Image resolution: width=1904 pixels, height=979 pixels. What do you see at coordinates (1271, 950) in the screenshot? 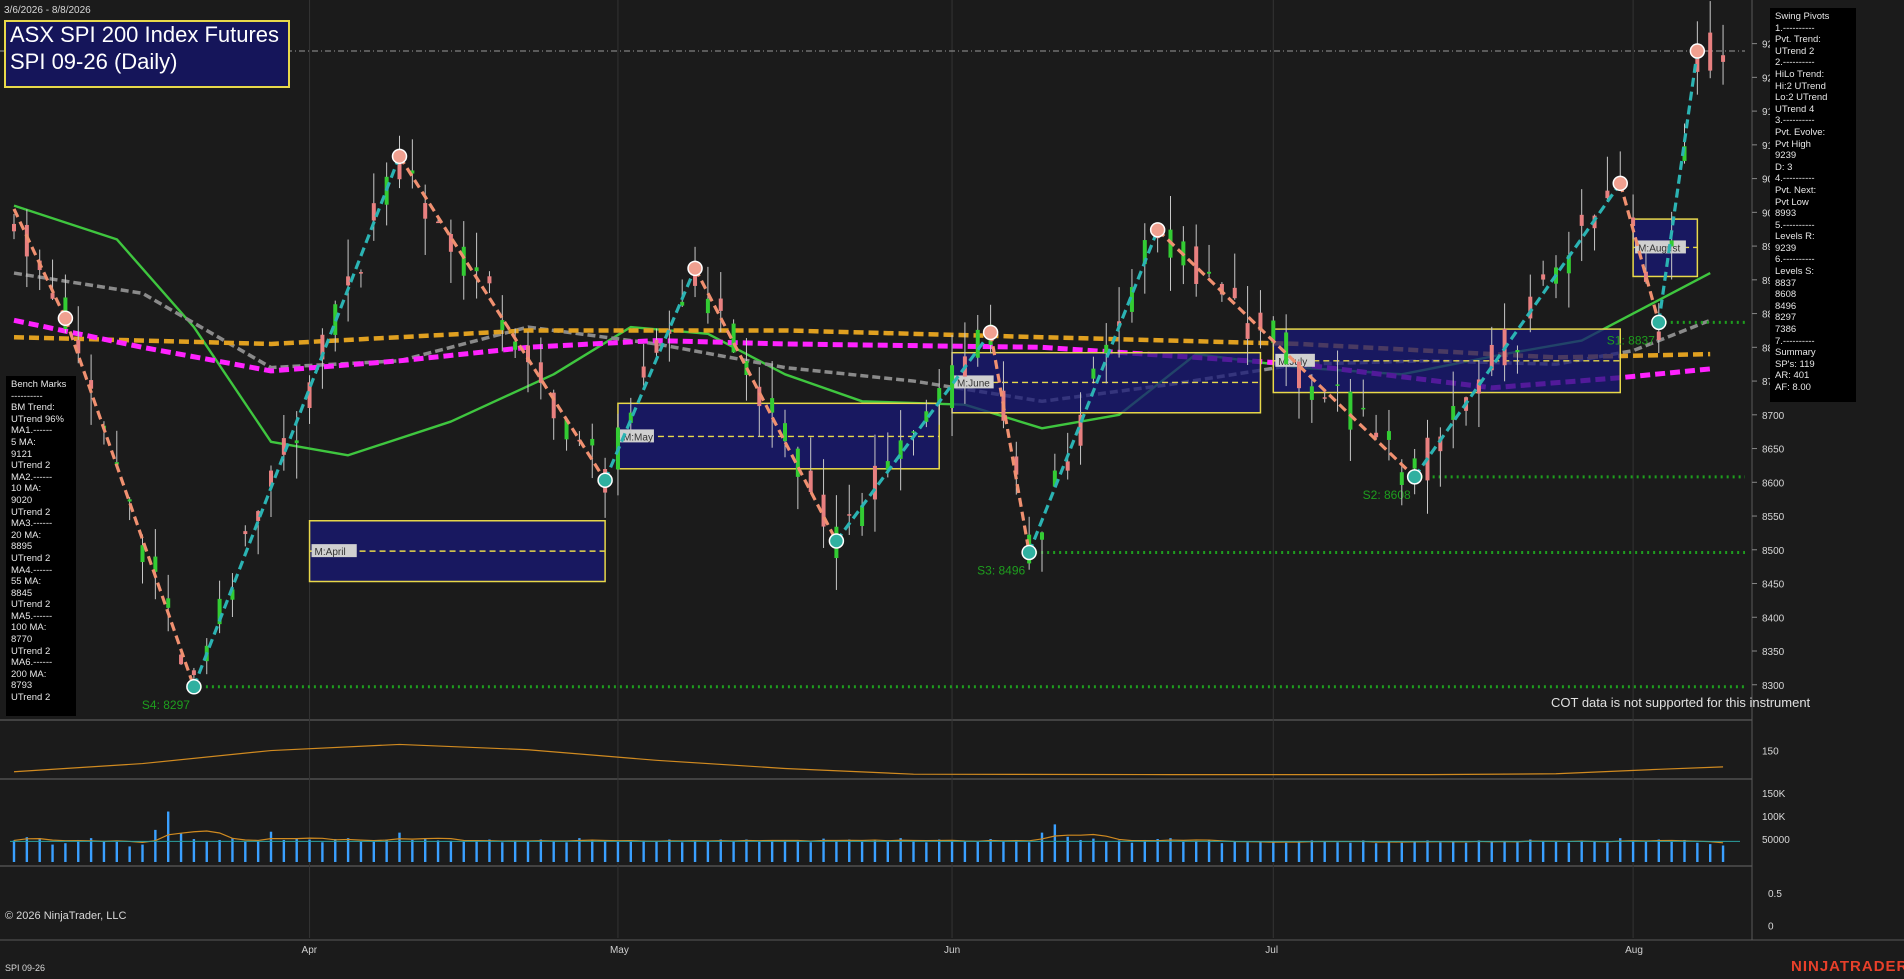
I see `x-tick-label: Jul` at bounding box center [1271, 950].